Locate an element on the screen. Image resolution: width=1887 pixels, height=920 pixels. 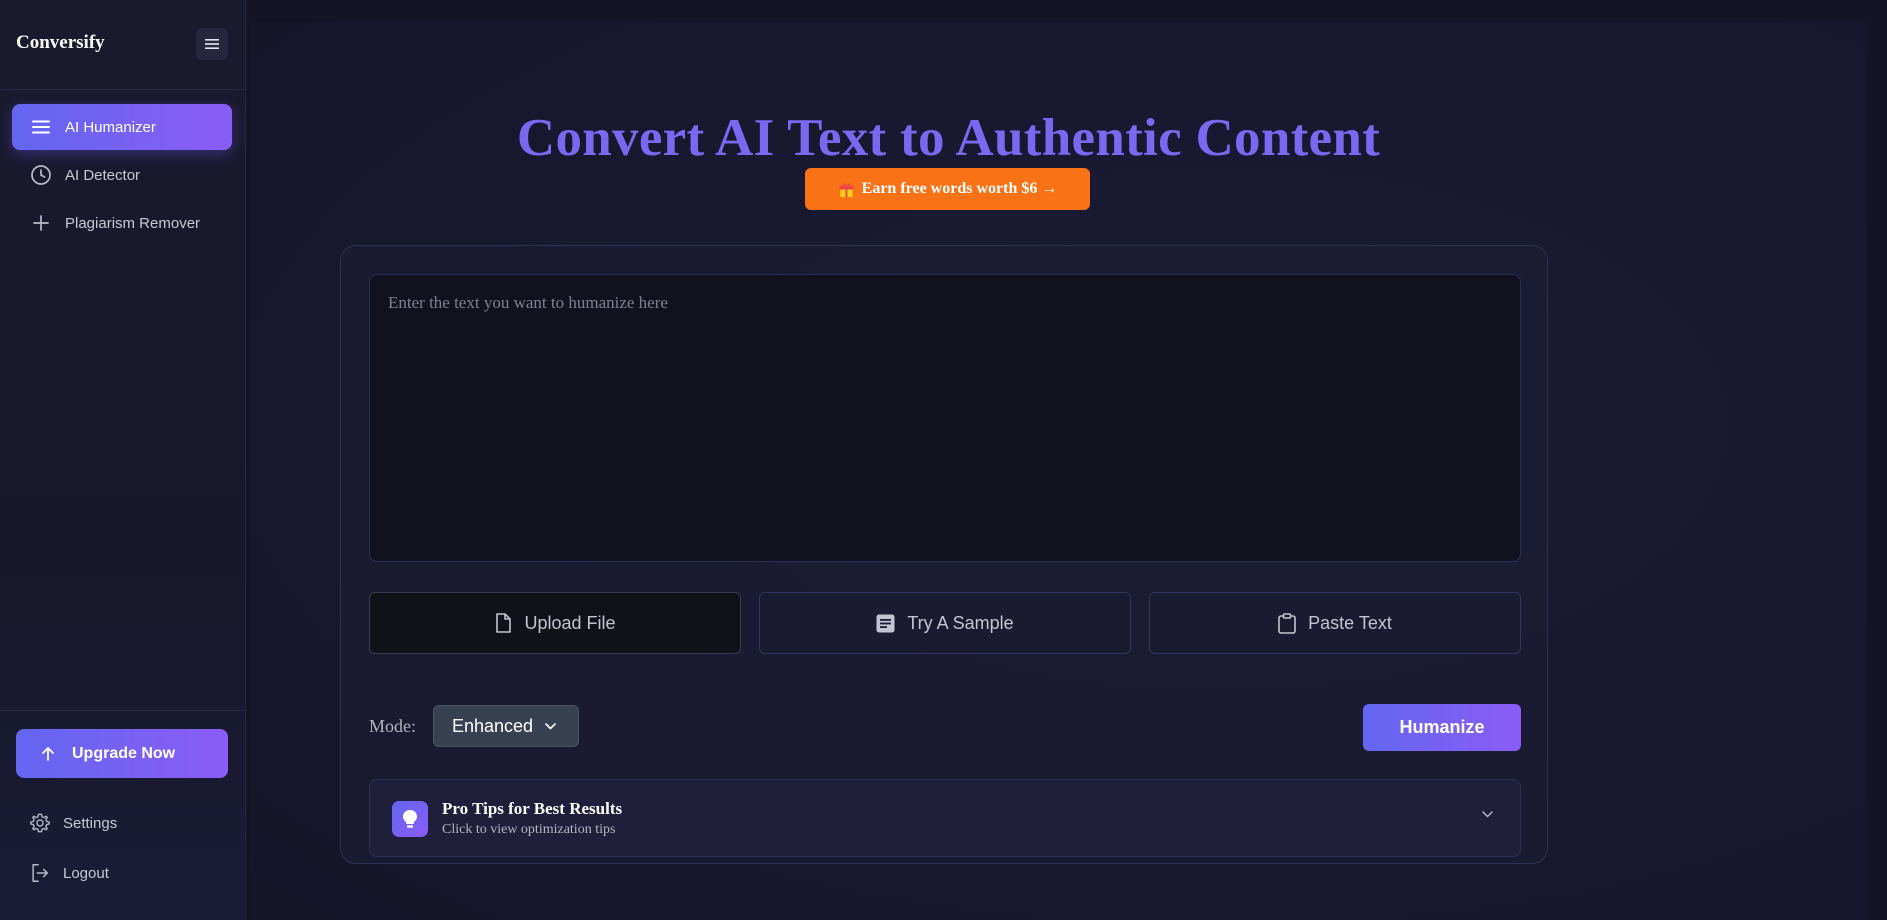
sidebar-item-label: Plagiarism Remover is located at coordinates (133, 223).